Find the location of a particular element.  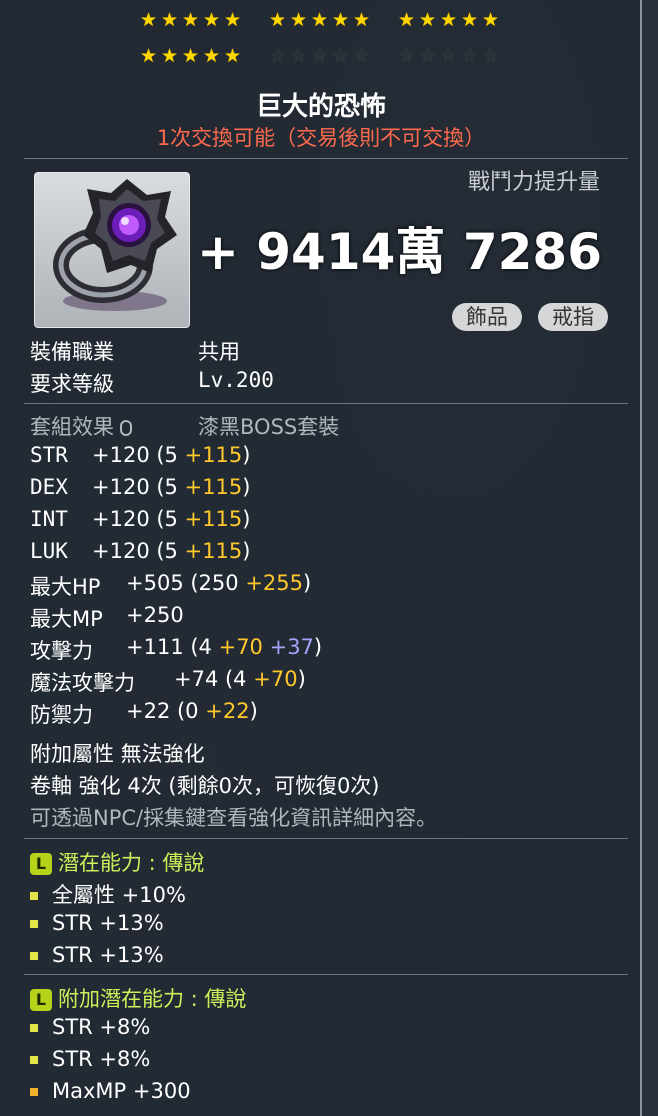

stat-name: INT is located at coordinates (49, 519).